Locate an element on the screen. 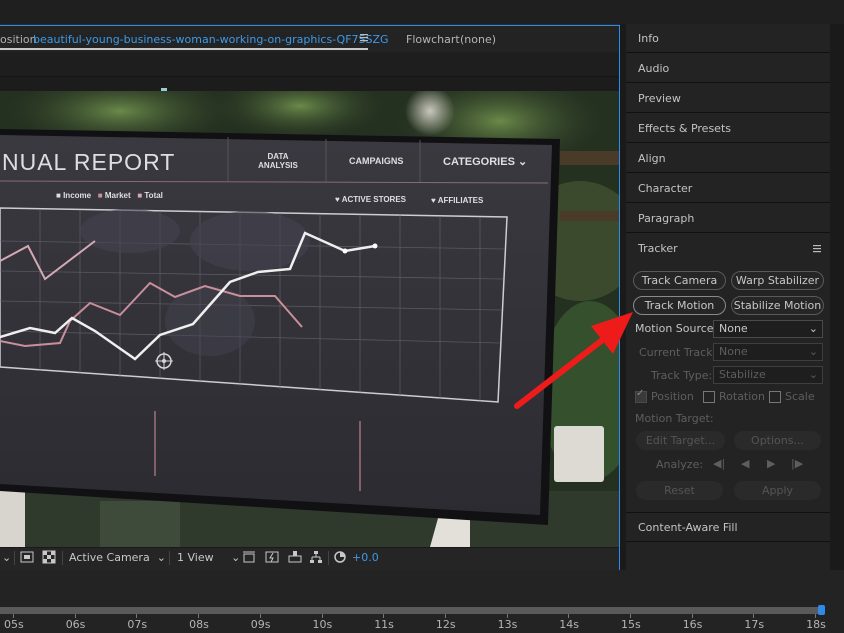  exposure-value: +0.0 is located at coordinates (365, 558).